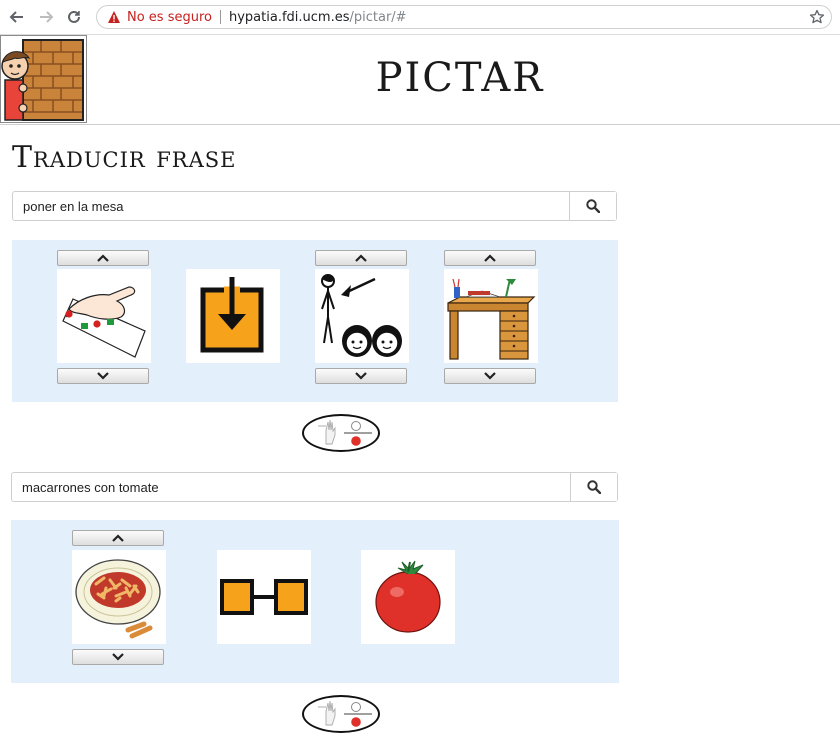 The width and height of the screenshot is (840, 743). Describe the element at coordinates (408, 597) in the screenshot. I see `pictogram-tomate` at that location.